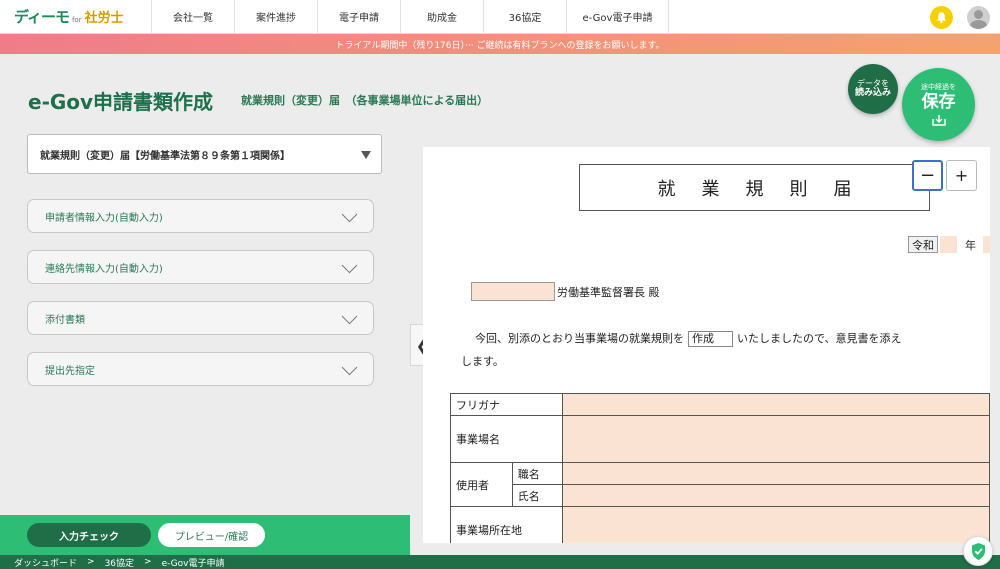  I want to click on nav-item-subsidy: 助成金, so click(442, 16).